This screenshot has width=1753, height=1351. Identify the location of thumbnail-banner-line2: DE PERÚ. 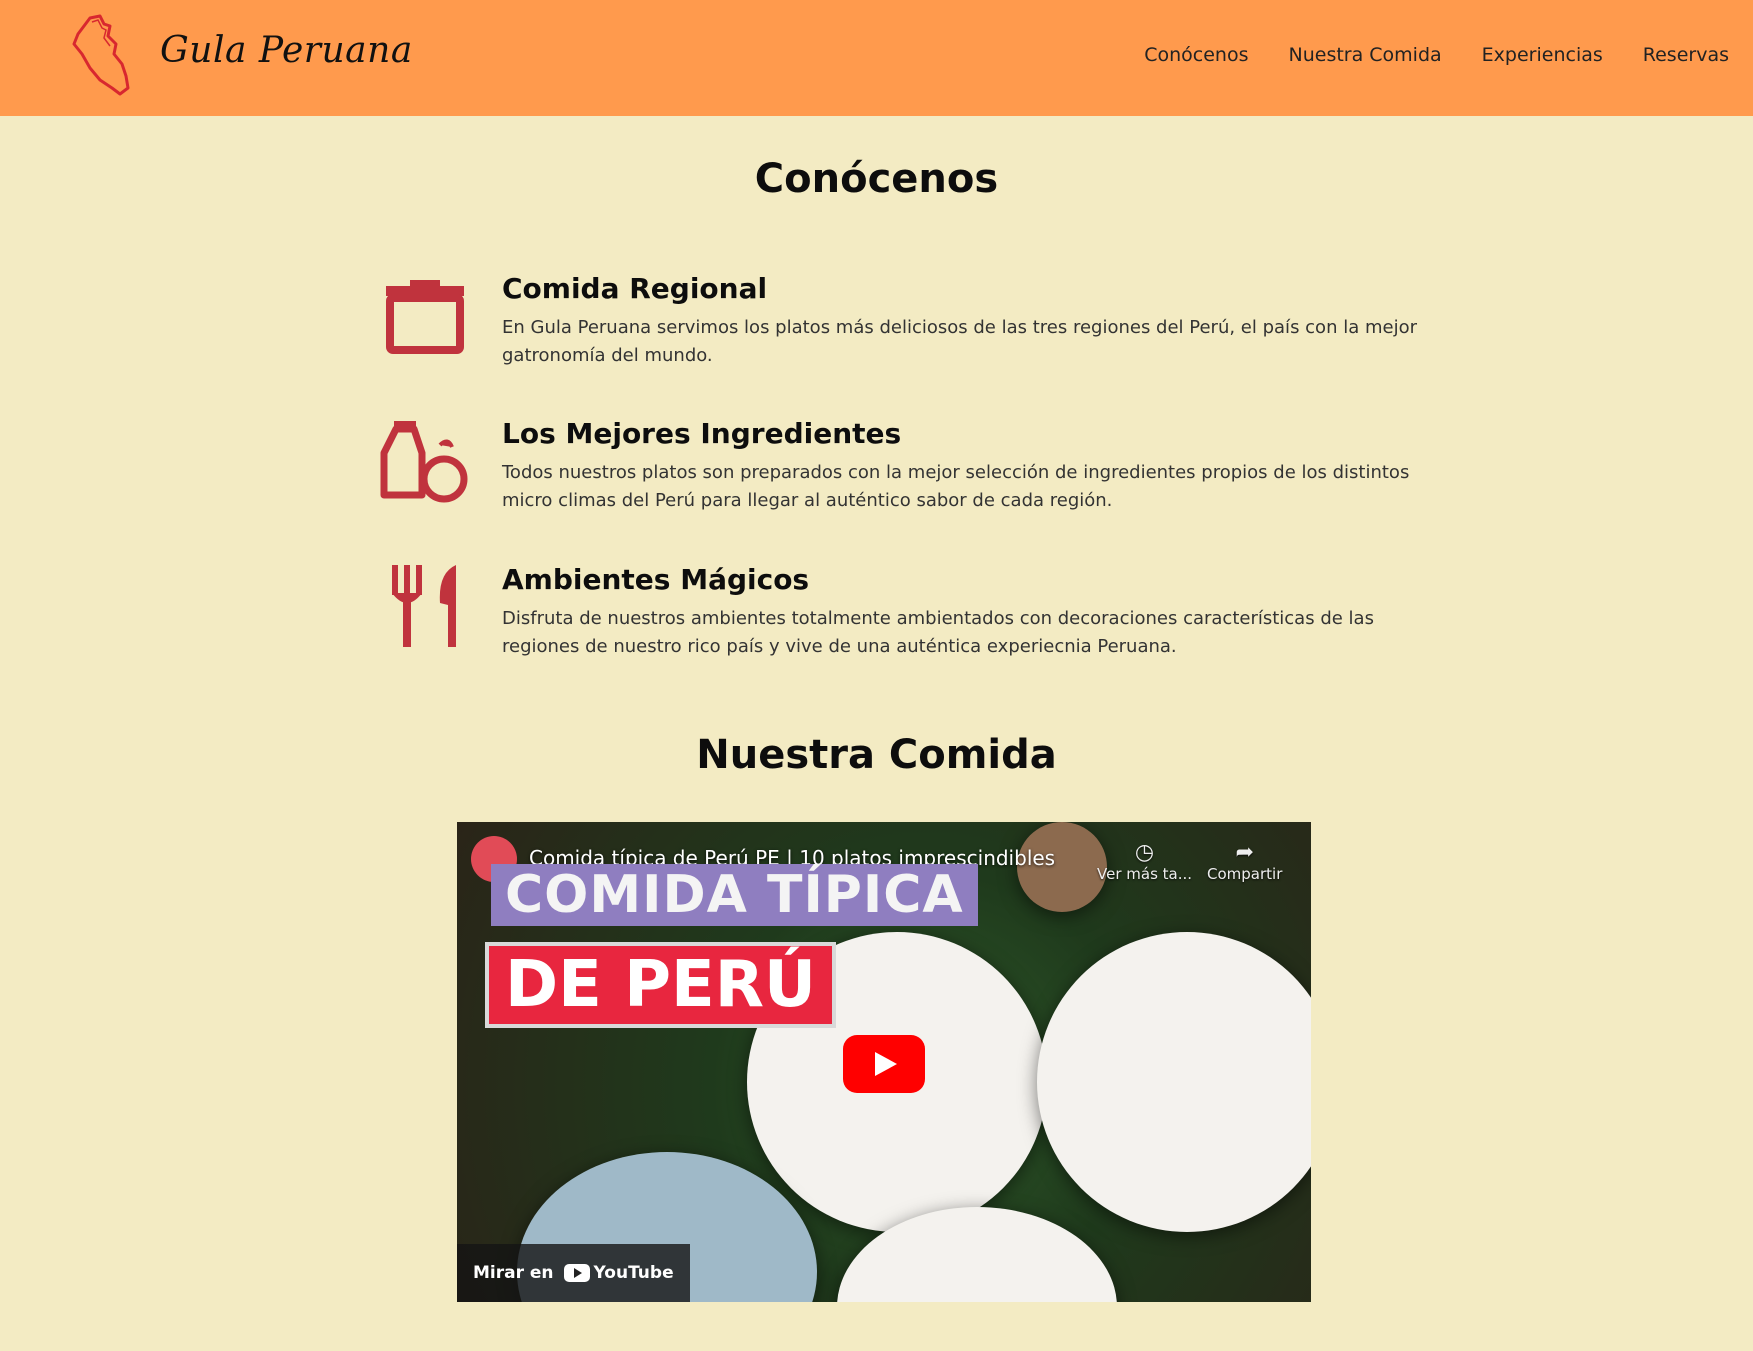
(660, 985).